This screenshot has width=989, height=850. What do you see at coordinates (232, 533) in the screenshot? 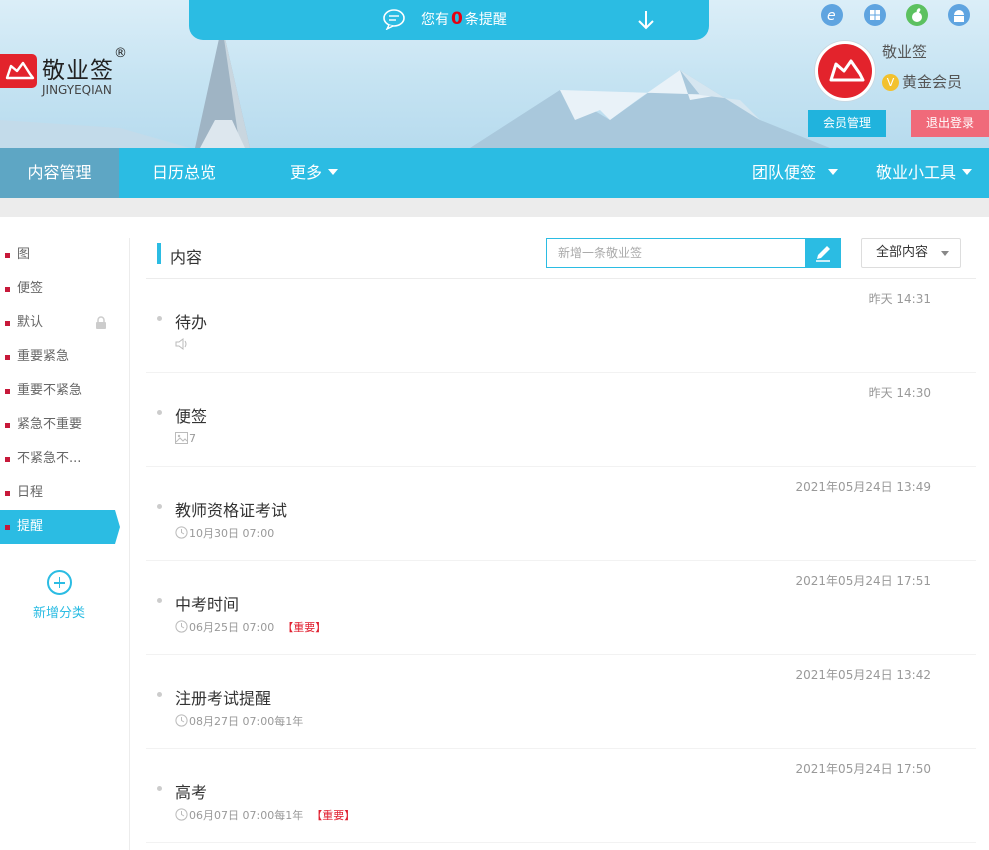
I see `note-meta-text: 10月30日 07:00` at bounding box center [232, 533].